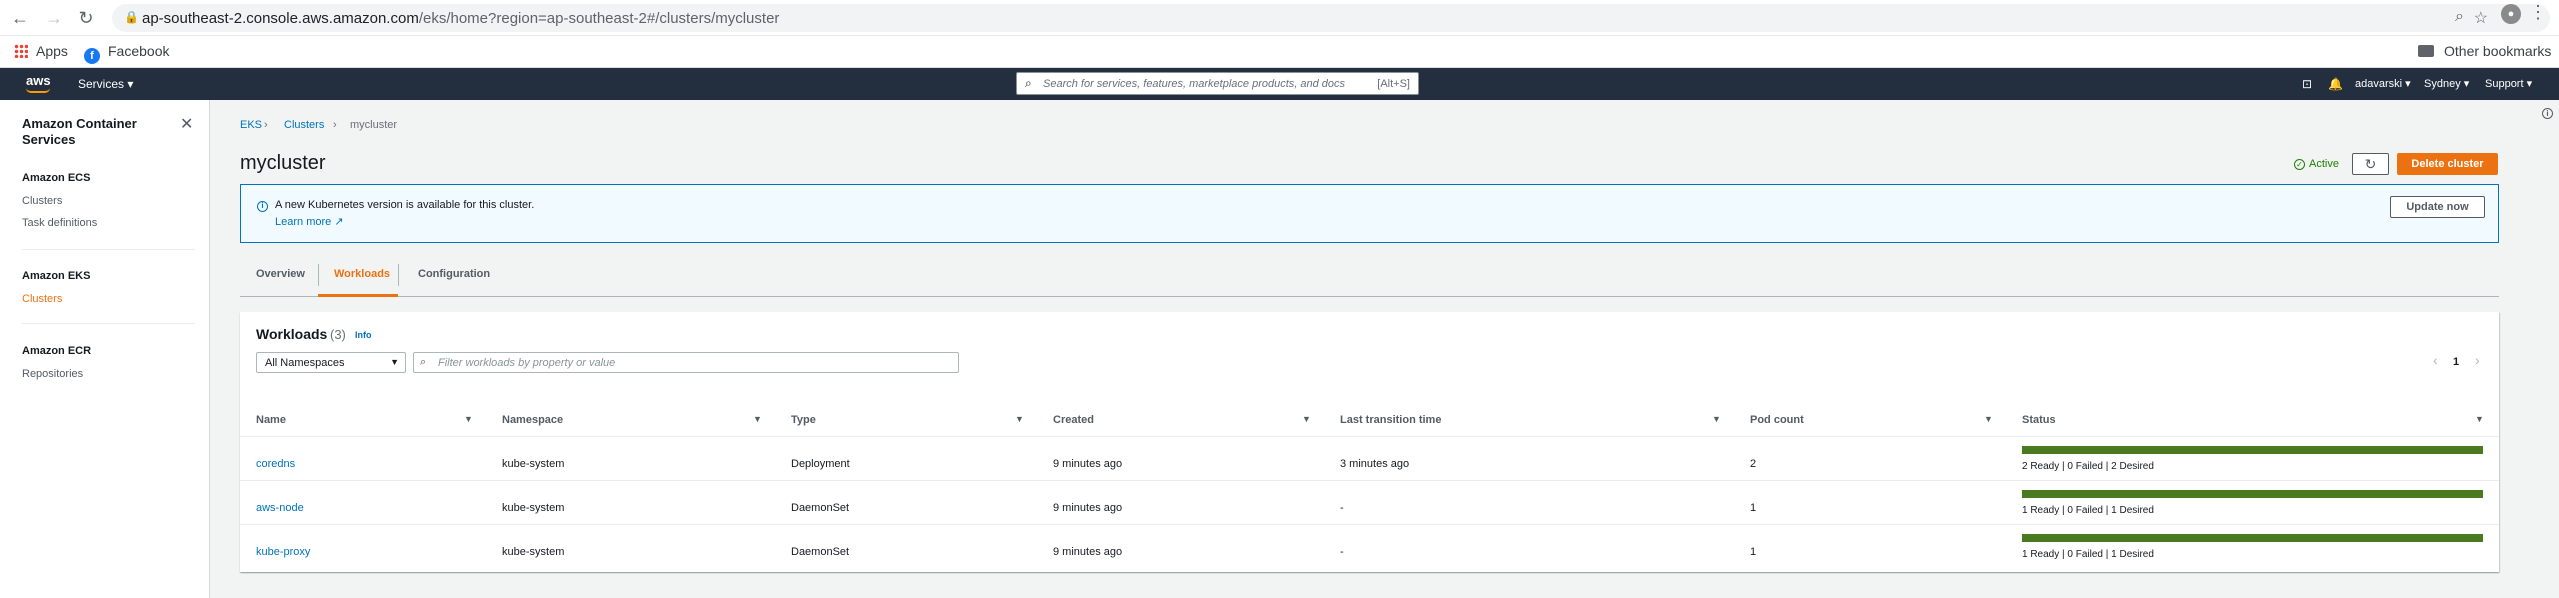 The width and height of the screenshot is (2559, 598). Describe the element at coordinates (280, 274) in the screenshot. I see `tab-overview: Overview` at that location.